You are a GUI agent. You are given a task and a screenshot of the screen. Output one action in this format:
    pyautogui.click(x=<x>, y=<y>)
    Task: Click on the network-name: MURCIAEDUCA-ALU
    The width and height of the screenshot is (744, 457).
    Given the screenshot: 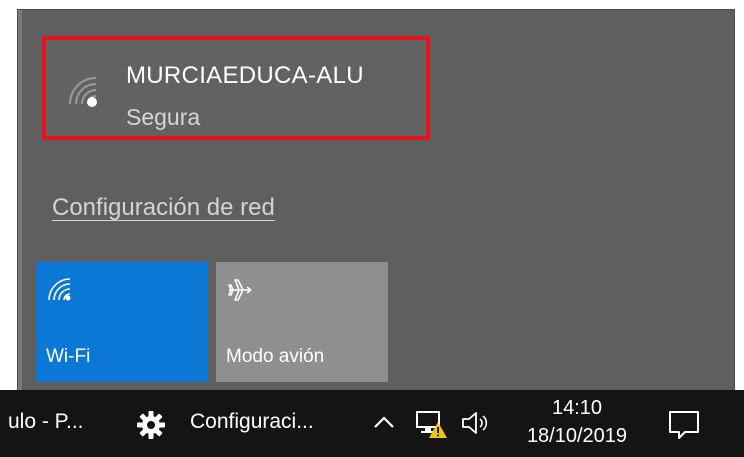 What is the action you would take?
    pyautogui.click(x=245, y=75)
    